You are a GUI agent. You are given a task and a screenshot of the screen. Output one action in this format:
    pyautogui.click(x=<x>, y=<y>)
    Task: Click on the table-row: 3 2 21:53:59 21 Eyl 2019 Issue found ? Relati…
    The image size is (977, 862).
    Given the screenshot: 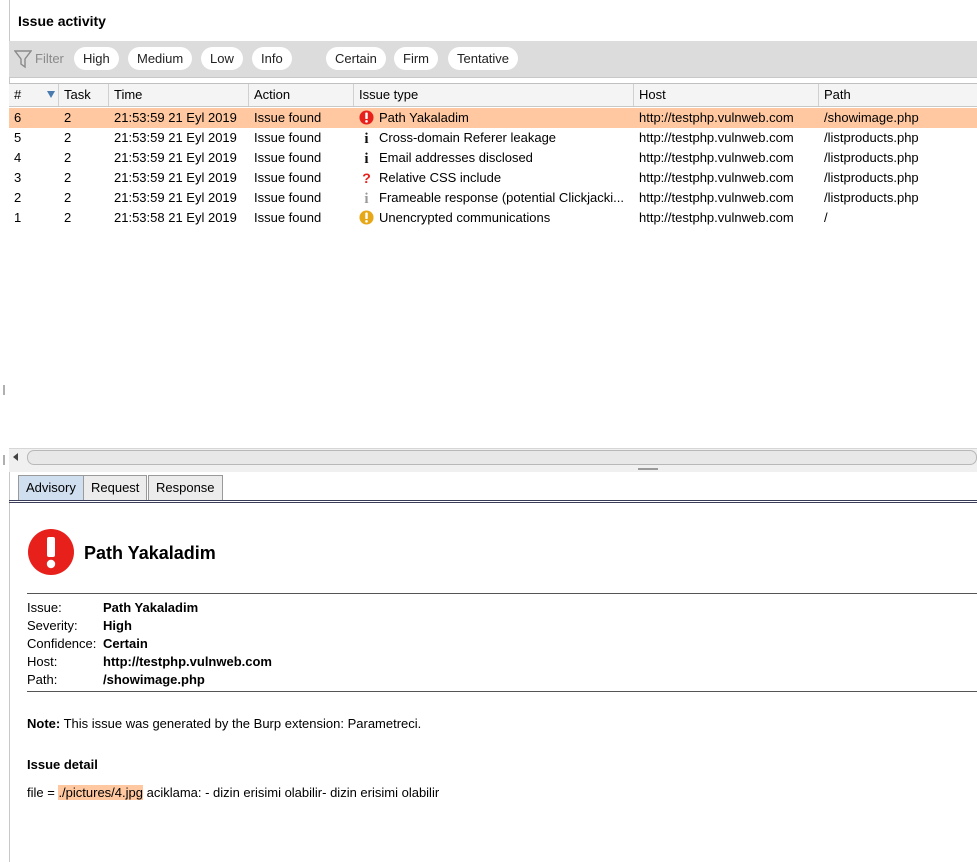 What is the action you would take?
    pyautogui.click(x=493, y=178)
    